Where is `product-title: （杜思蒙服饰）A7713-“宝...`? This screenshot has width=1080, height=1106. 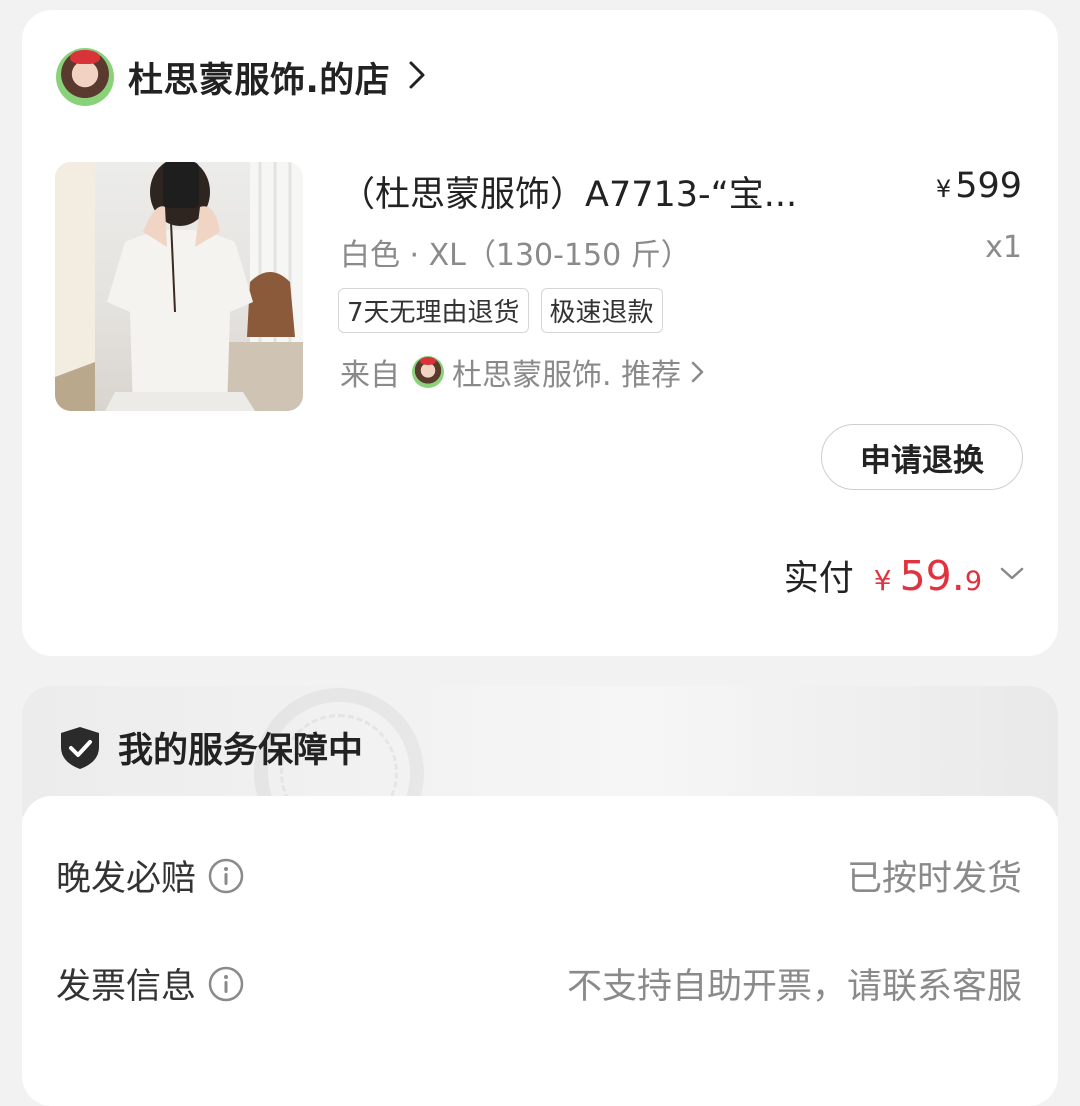 product-title: （杜思蒙服饰）A7713-“宝... is located at coordinates (620, 191).